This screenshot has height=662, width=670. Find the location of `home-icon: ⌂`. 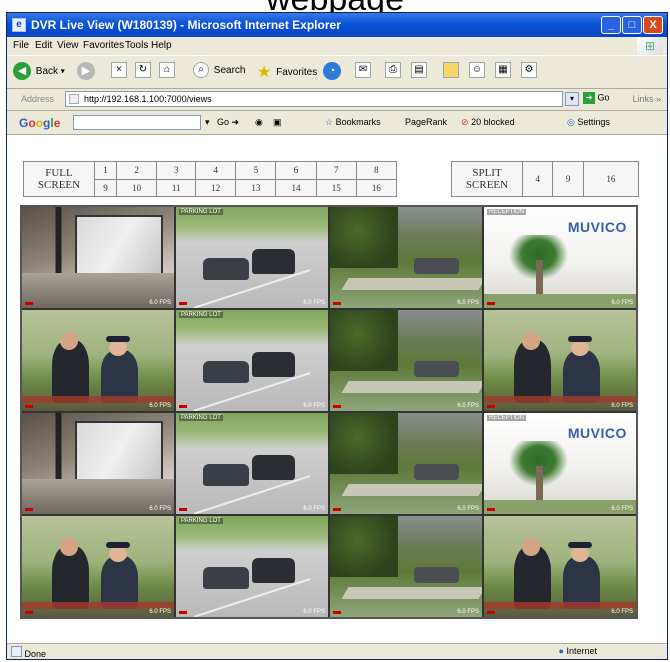

home-icon: ⌂ is located at coordinates (167, 70).